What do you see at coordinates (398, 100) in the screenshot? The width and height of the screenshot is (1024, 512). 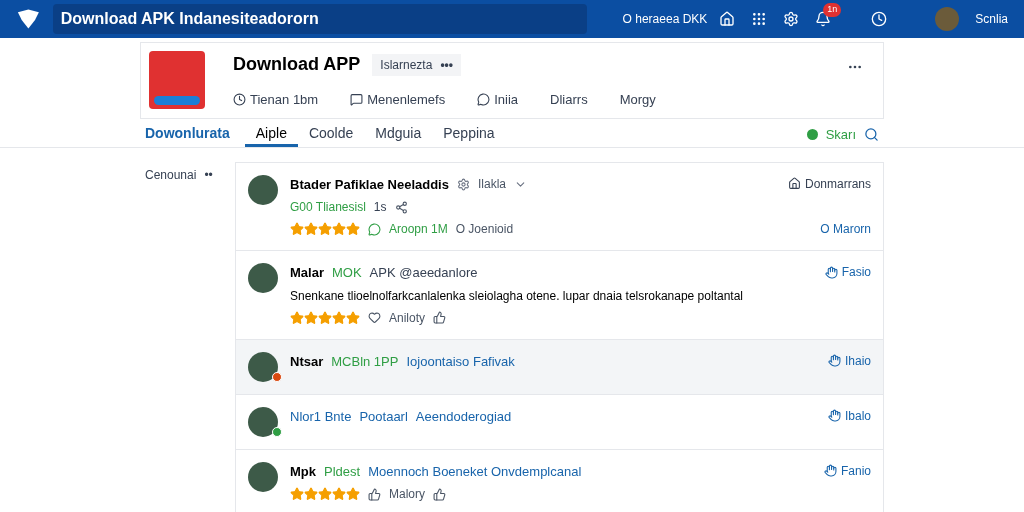 I see `app-meta: Menenlemefs` at bounding box center [398, 100].